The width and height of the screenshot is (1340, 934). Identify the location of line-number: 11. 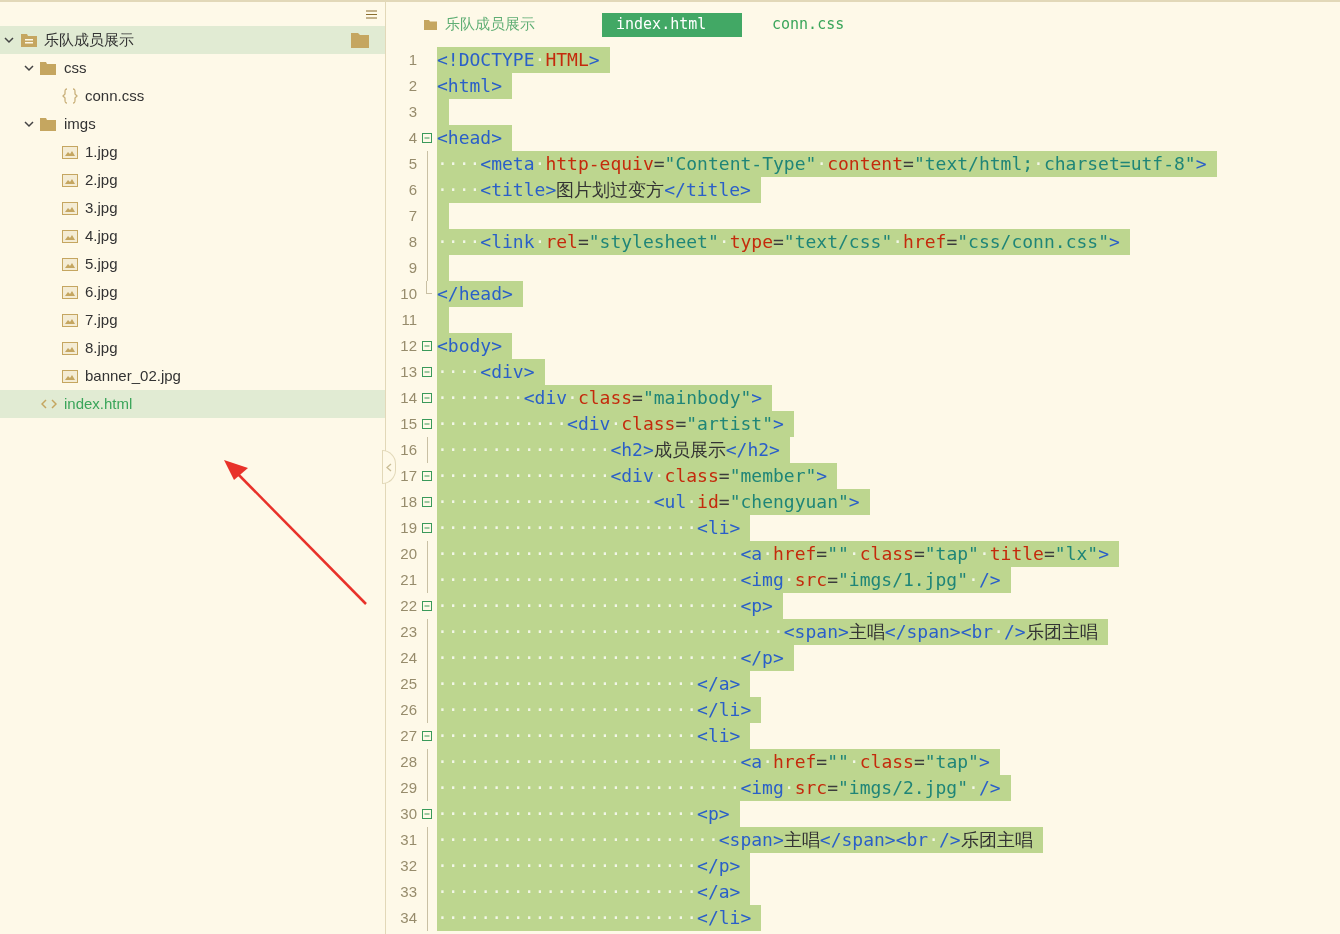
(409, 320).